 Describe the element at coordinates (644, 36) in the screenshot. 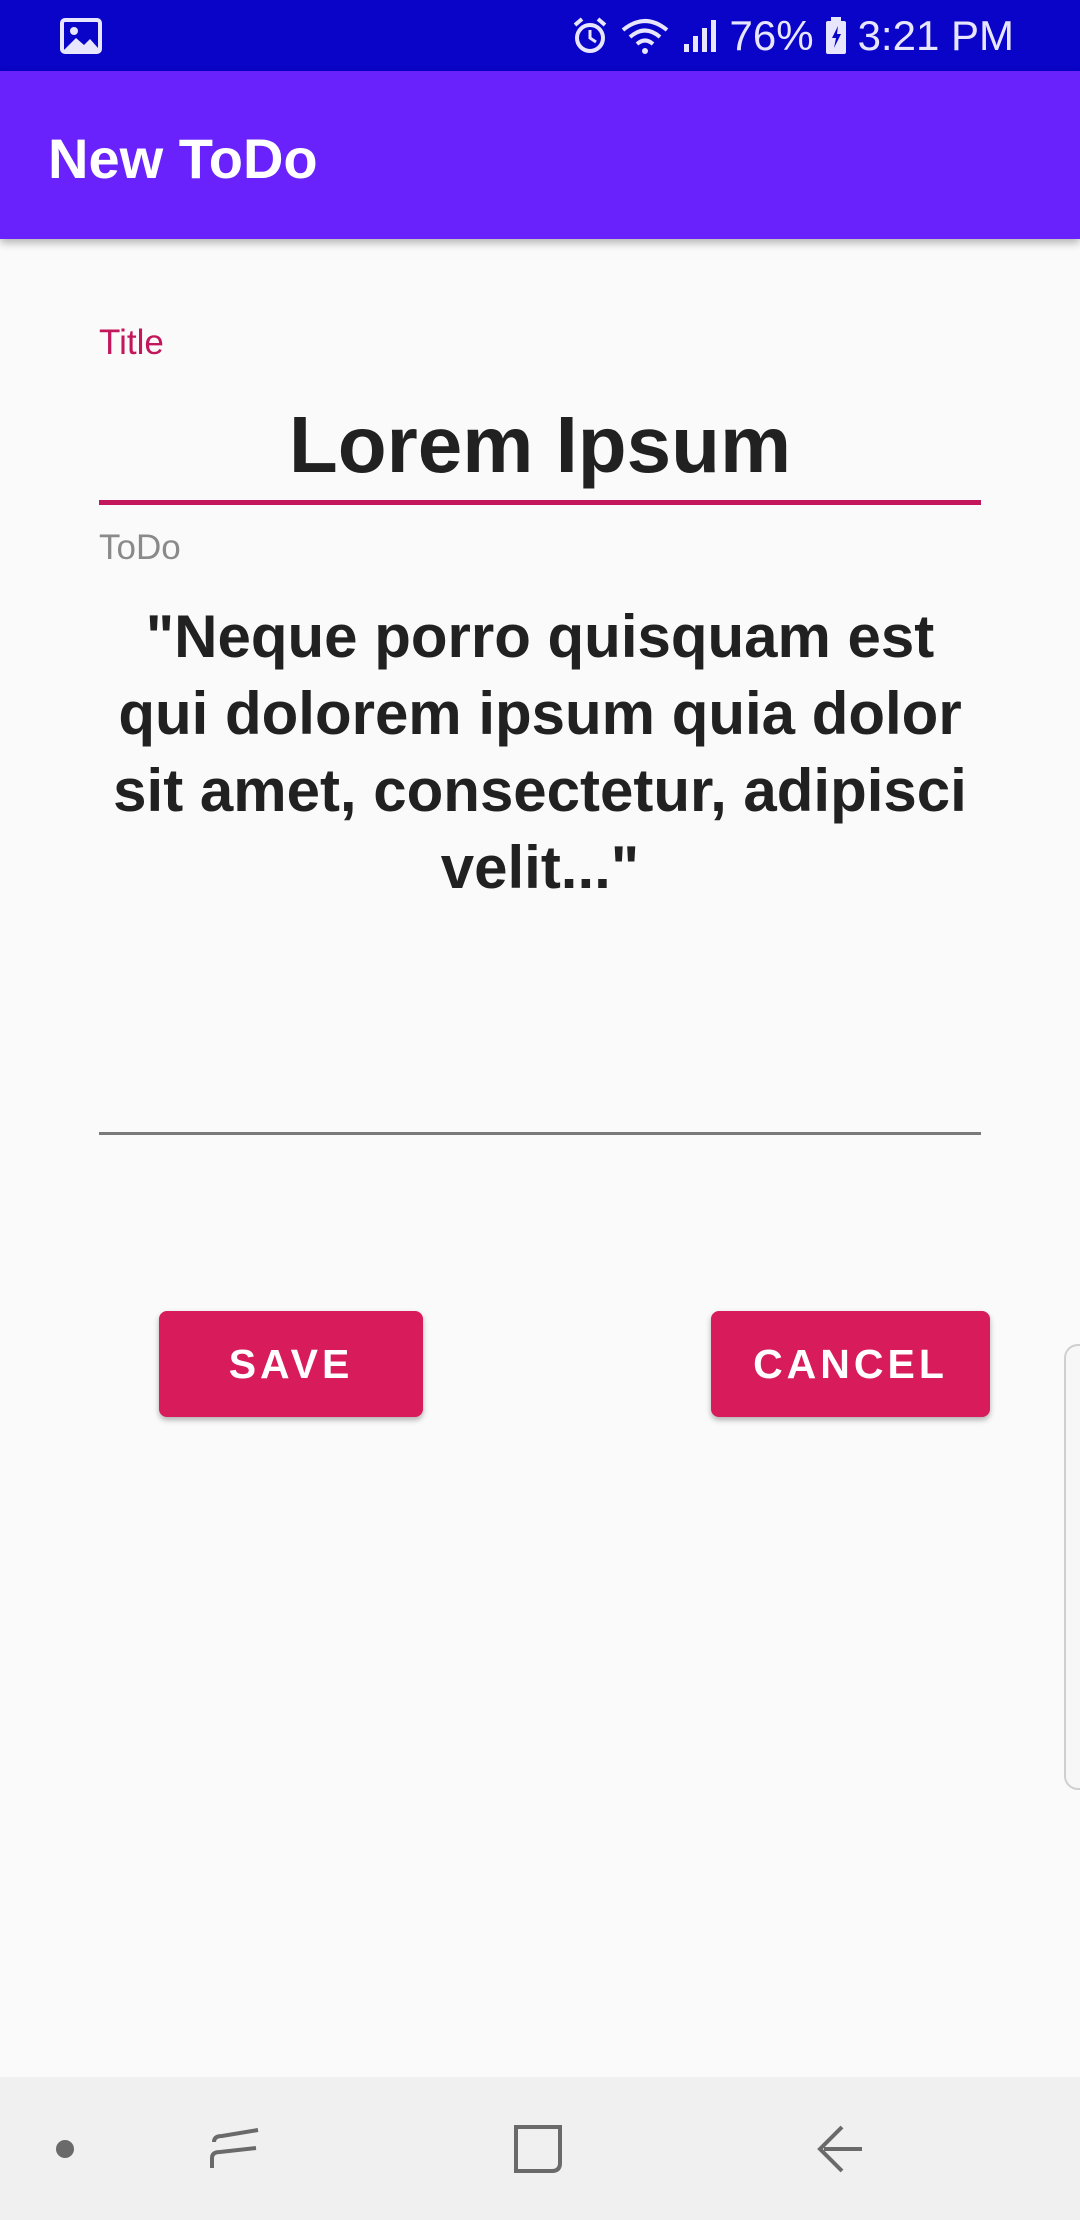

I see `wifi-icon` at that location.